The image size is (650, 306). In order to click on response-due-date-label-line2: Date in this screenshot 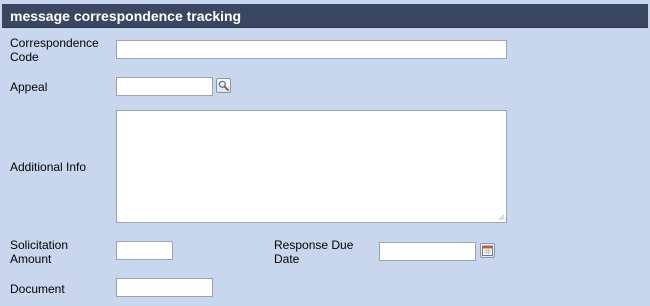, I will do `click(287, 259)`.